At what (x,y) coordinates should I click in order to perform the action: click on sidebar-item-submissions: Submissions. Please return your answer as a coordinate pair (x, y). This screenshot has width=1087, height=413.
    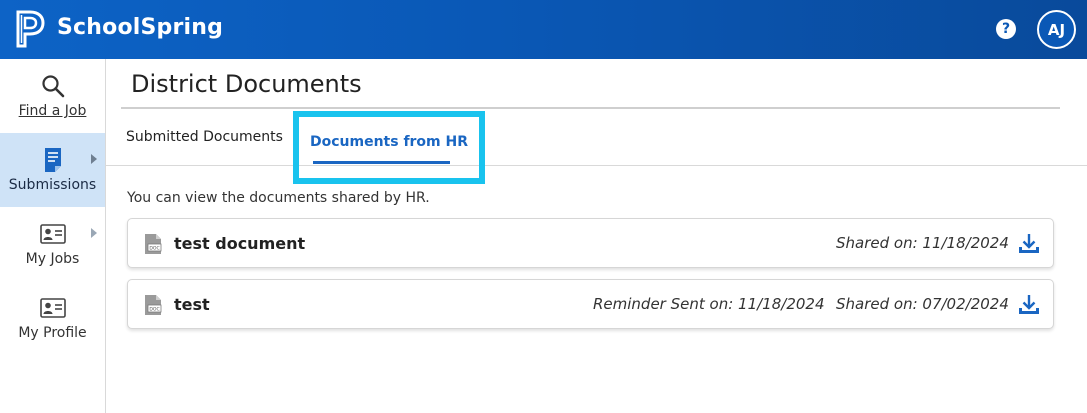
    Looking at the image, I should click on (52, 170).